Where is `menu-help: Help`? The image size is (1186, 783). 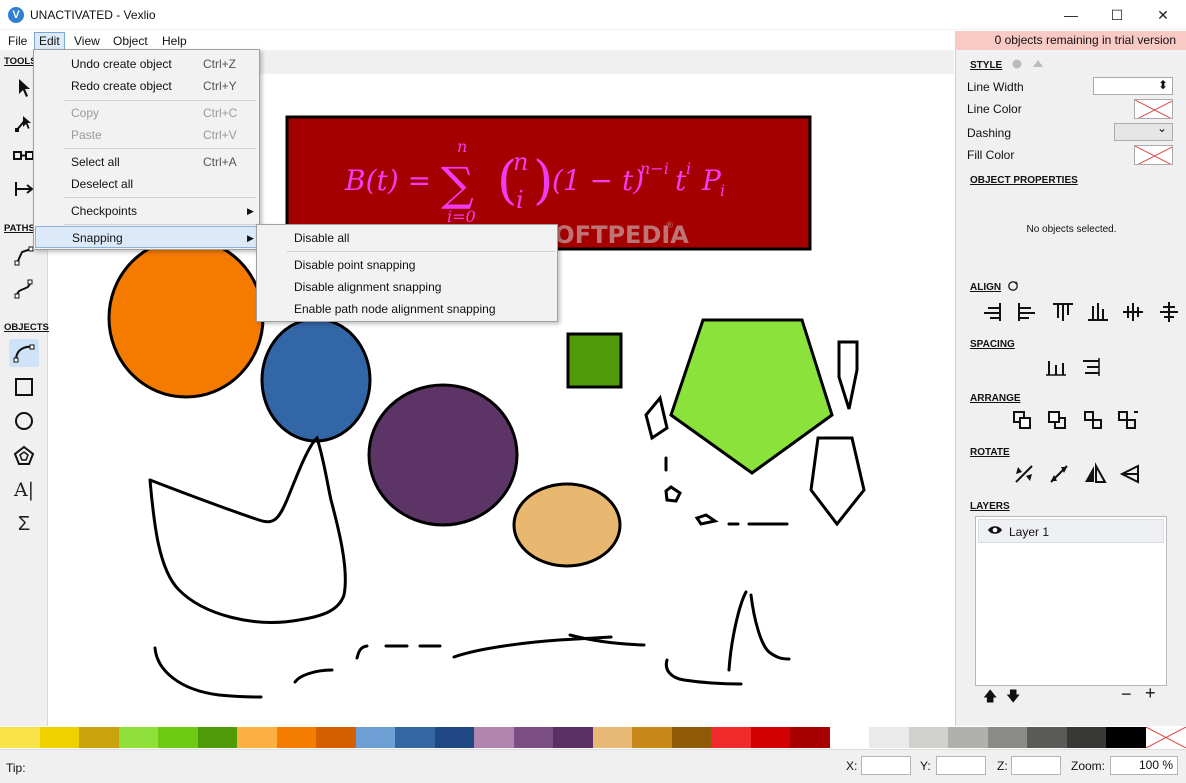 menu-help: Help is located at coordinates (174, 41).